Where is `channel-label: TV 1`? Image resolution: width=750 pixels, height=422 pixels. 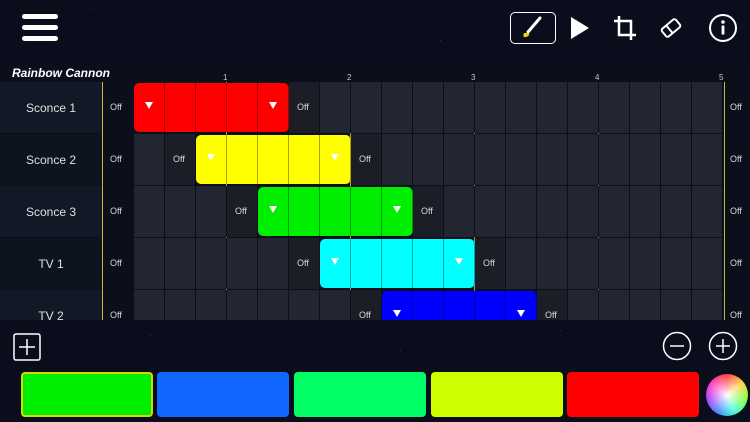 channel-label: TV 1 is located at coordinates (51, 263).